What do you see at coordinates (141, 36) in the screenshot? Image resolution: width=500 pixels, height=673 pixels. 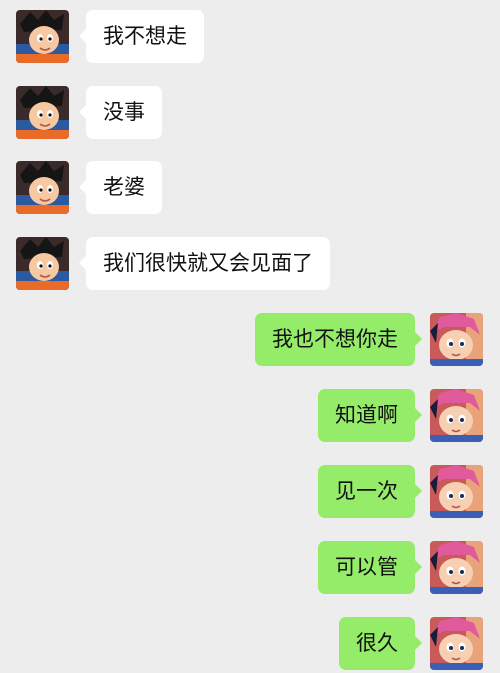 I see `message-bubble: 我不想走` at bounding box center [141, 36].